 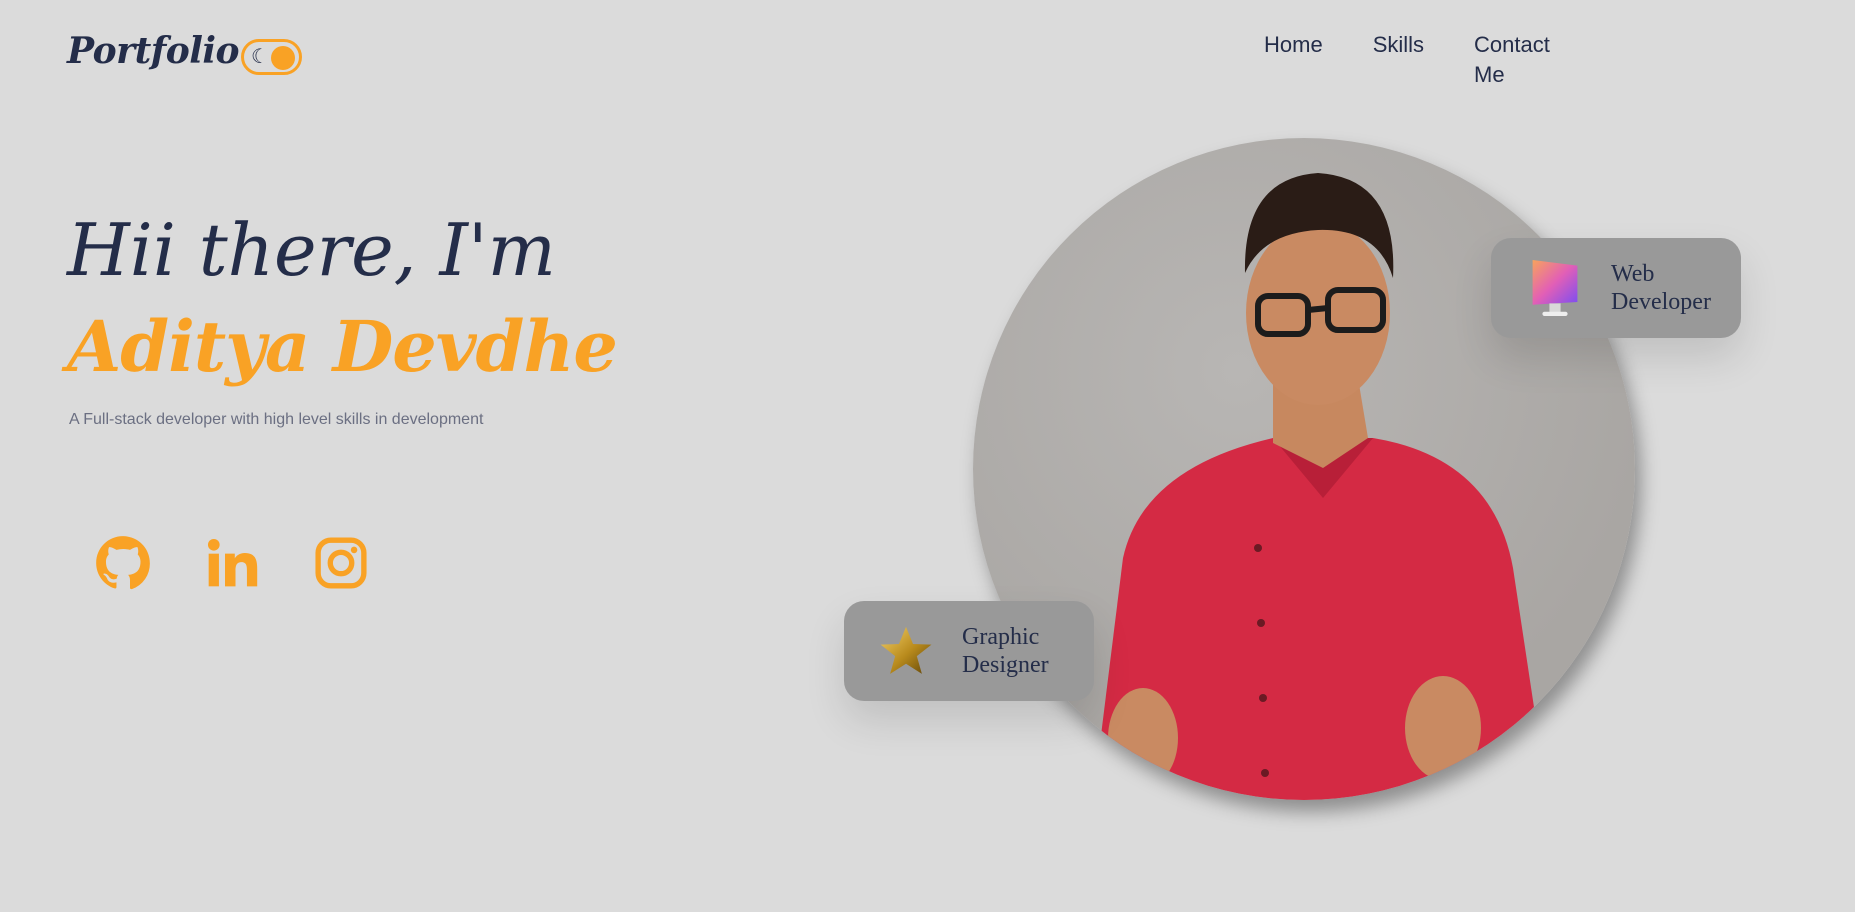 What do you see at coordinates (260, 57) in the screenshot?
I see `moon-icon: ☾` at bounding box center [260, 57].